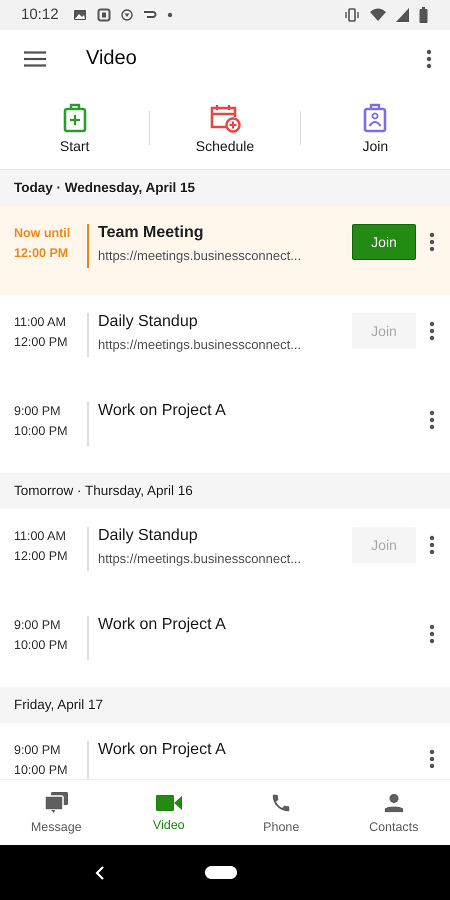  Describe the element at coordinates (169, 15) in the screenshot. I see `dot-icon` at that location.